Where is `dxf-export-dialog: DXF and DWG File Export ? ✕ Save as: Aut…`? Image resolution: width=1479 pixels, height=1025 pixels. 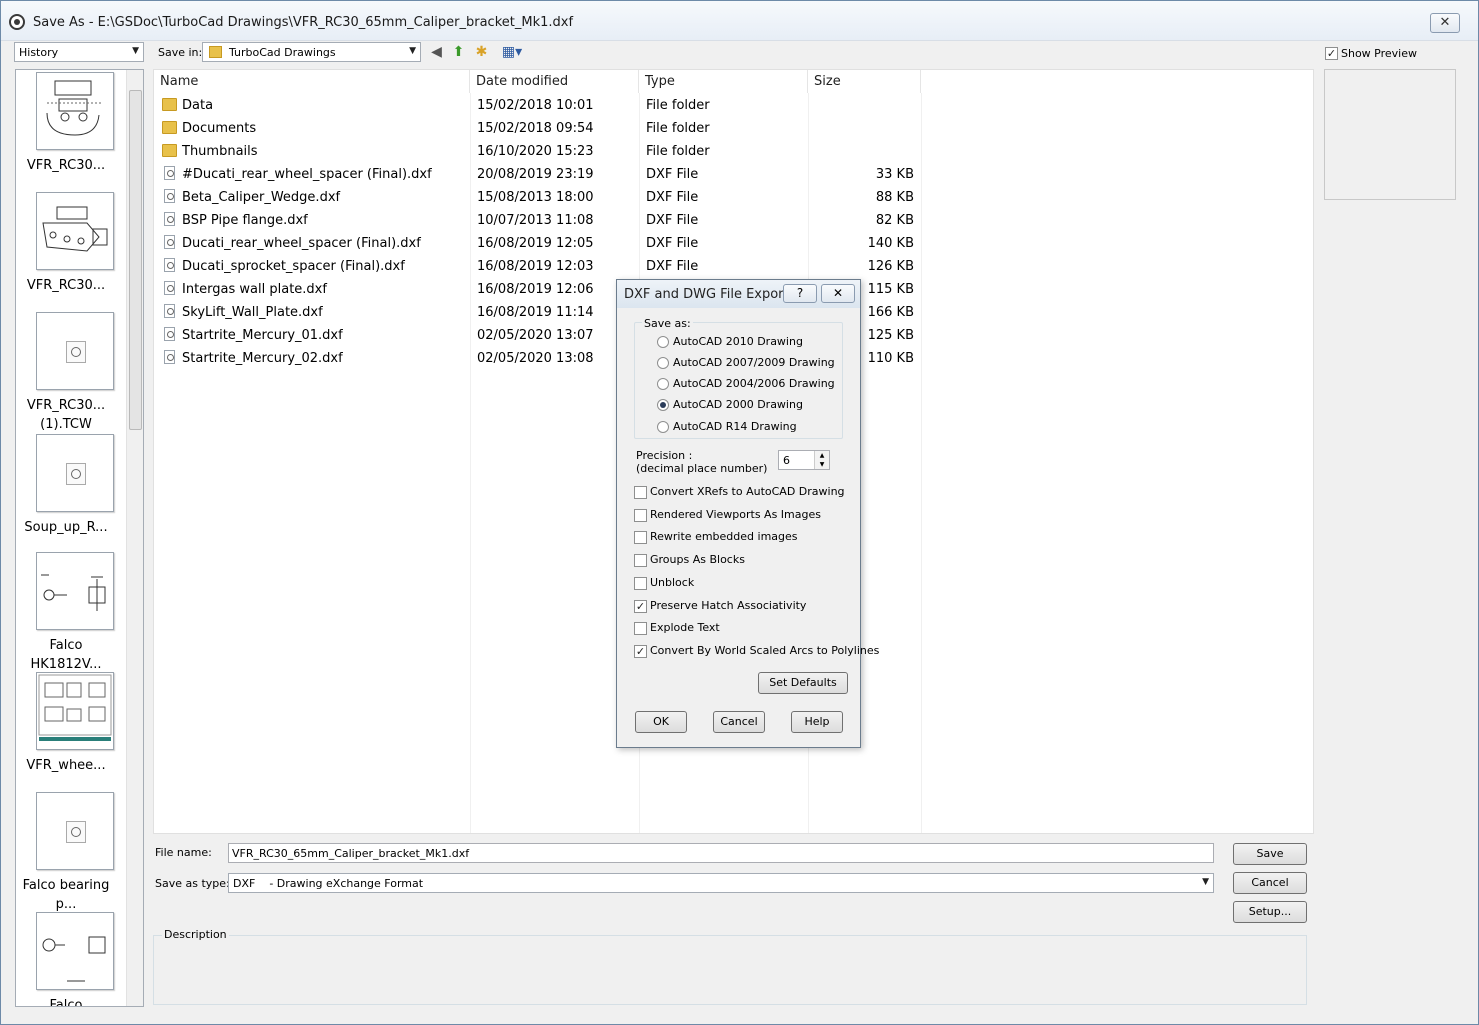 dxf-export-dialog: DXF and DWG File Export ? ✕ Save as: Aut… is located at coordinates (747, 513).